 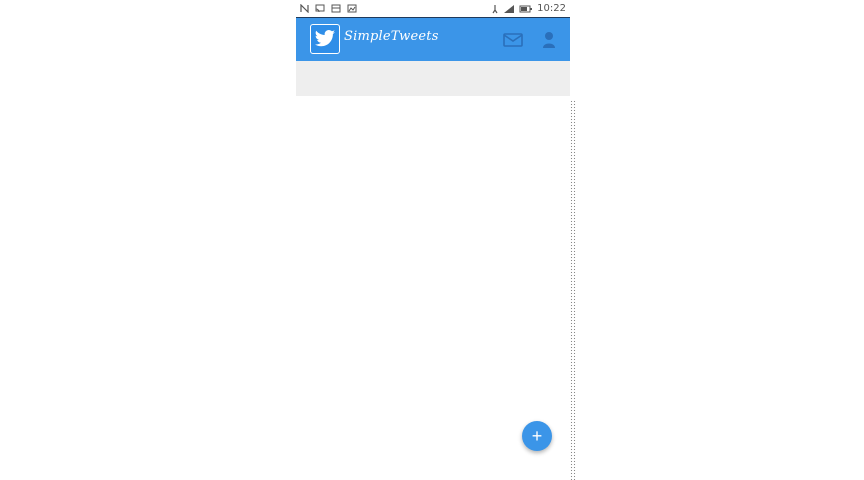 What do you see at coordinates (495, 8) in the screenshot?
I see `alarm-icon` at bounding box center [495, 8].